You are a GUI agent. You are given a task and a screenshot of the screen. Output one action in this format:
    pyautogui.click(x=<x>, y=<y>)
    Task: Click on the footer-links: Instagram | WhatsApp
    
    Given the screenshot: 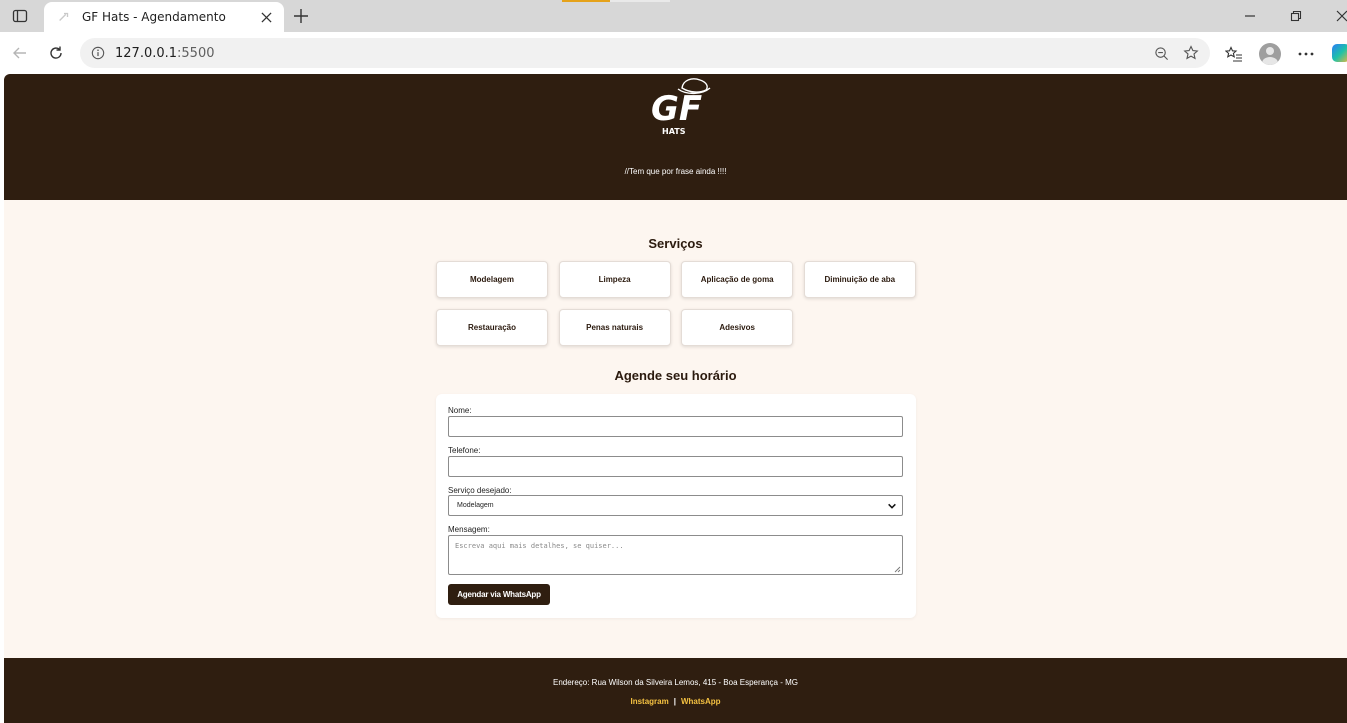 What is the action you would take?
    pyautogui.click(x=675, y=701)
    